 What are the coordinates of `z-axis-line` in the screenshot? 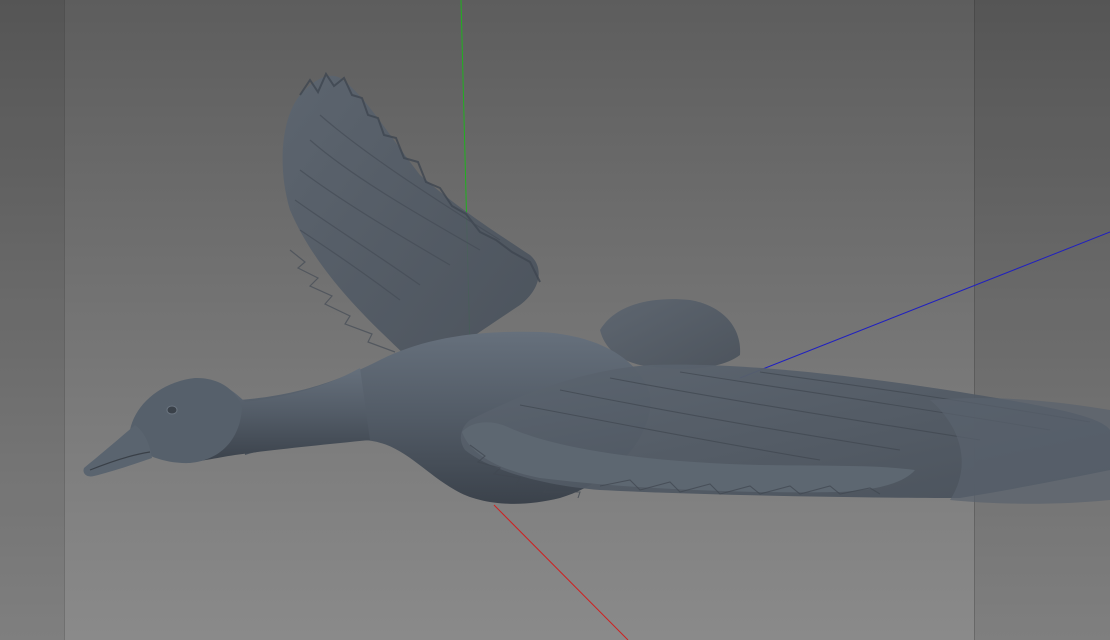 It's located at (924, 305).